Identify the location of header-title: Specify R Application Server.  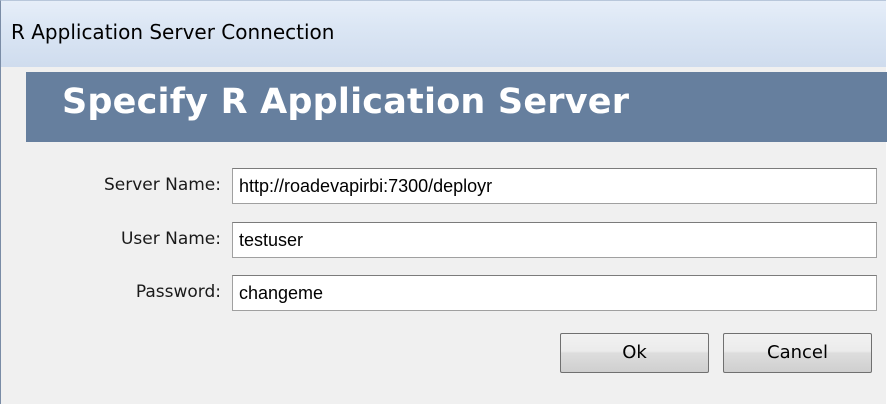
(346, 102).